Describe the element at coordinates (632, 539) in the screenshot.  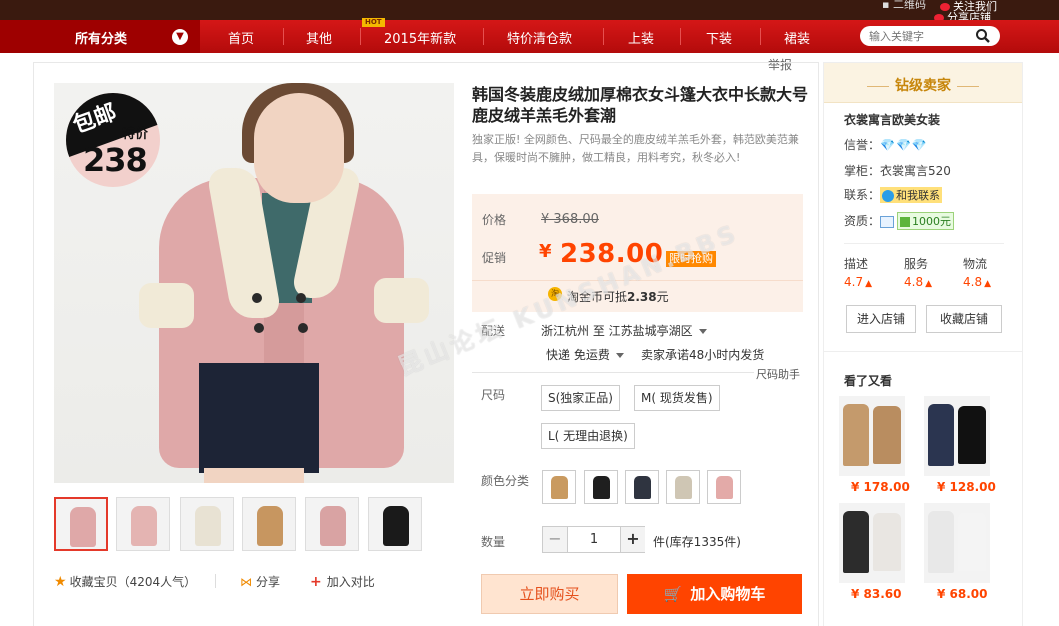
I see `quantity-plus-button: +` at that location.